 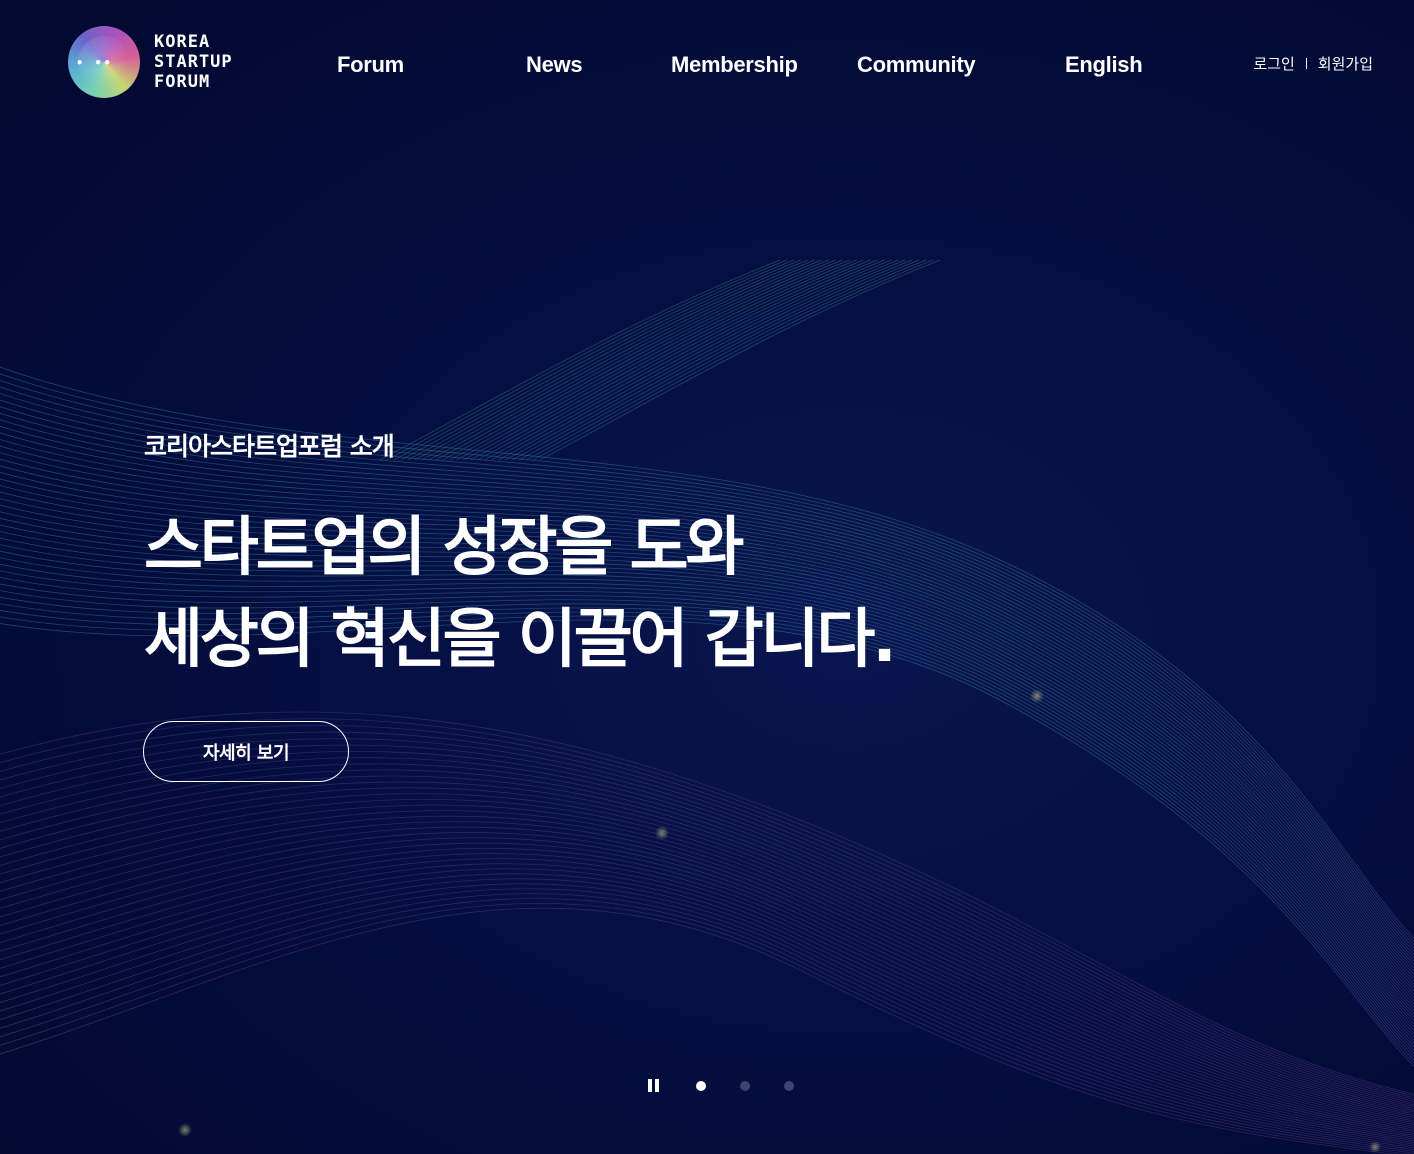 I want to click on logo-text: KOREA STARTUP FORUM, so click(x=193, y=62).